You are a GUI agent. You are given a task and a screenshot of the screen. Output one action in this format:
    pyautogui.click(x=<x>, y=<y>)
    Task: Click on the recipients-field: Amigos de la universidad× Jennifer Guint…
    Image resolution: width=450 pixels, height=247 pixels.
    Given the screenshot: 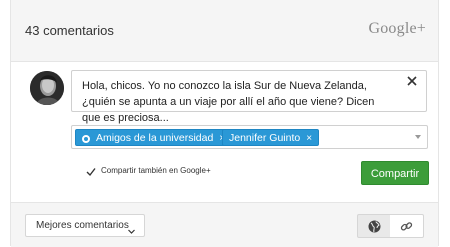 What is the action you would take?
    pyautogui.click(x=249, y=137)
    